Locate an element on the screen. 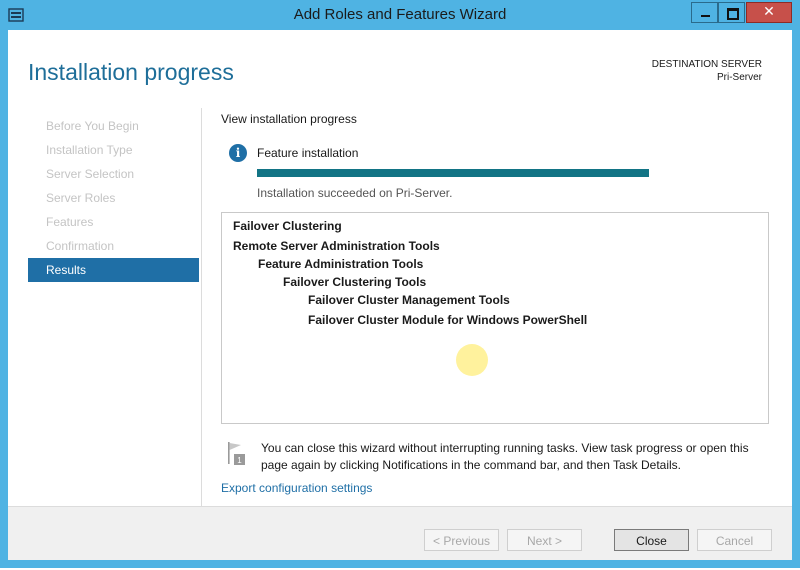 Image resolution: width=800 pixels, height=570 pixels. destination-server: Pri-Server is located at coordinates (739, 77).